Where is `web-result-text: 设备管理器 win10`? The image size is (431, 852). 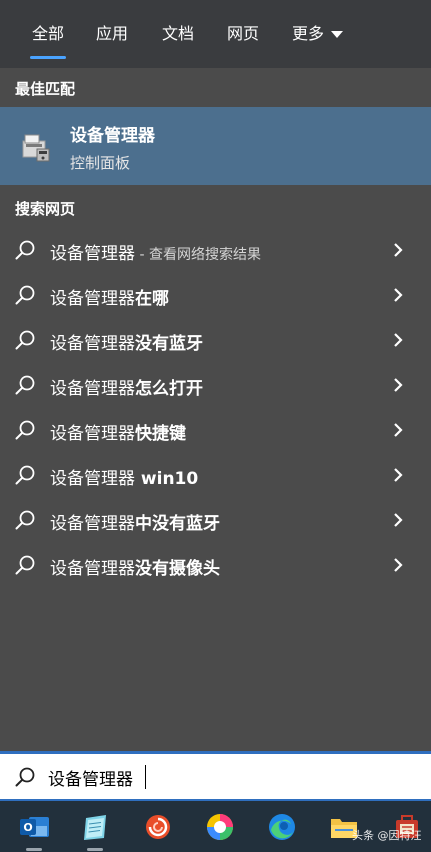
web-result-text: 设备管理器 win10 is located at coordinates (124, 479).